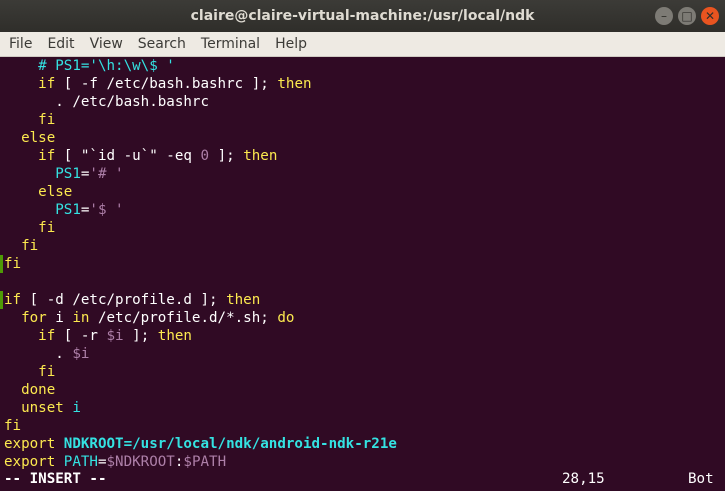 The width and height of the screenshot is (725, 491). Describe the element at coordinates (55, 479) in the screenshot. I see `vim-mode-indicator: -- INSERT --` at that location.